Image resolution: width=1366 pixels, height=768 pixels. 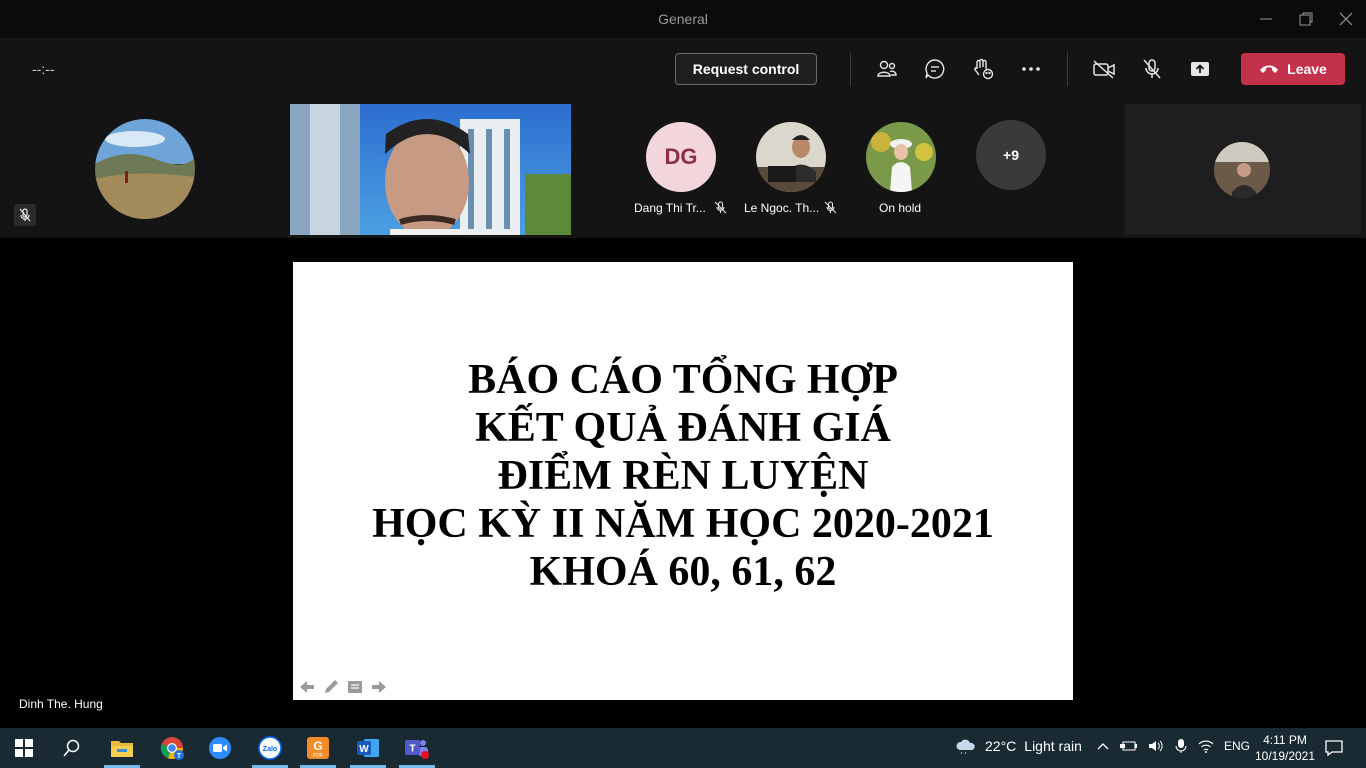 I want to click on title-bar: General, so click(x=683, y=19).